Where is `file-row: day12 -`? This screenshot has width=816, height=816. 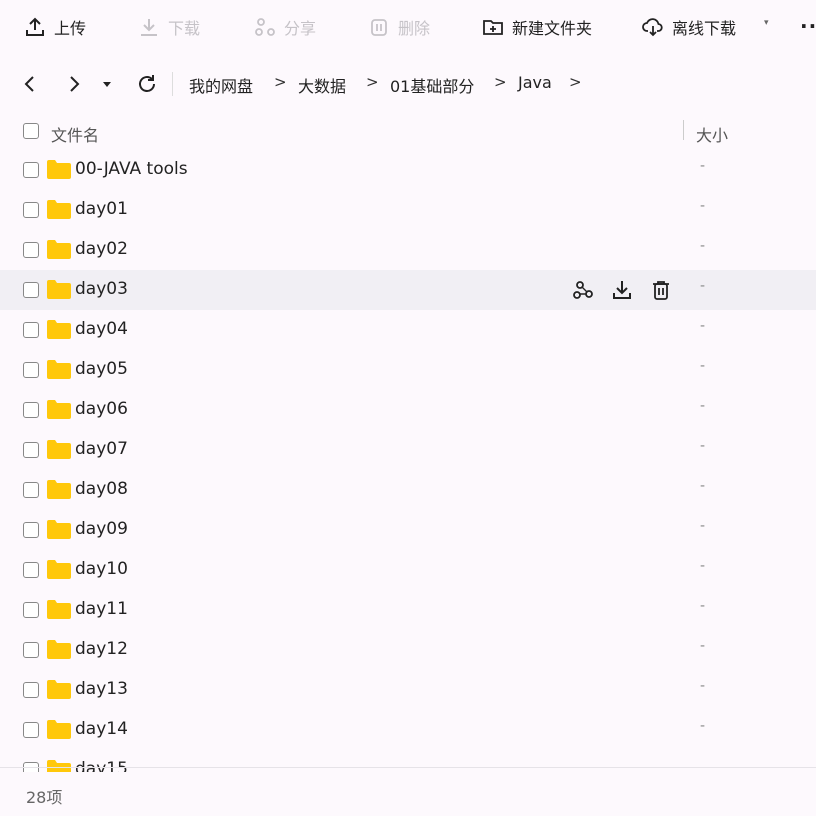 file-row: day12 - is located at coordinates (408, 650).